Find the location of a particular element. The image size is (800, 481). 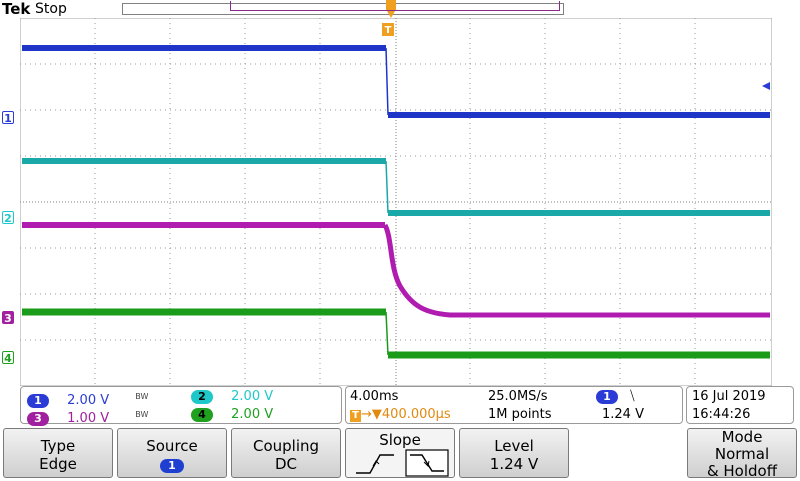

time-per-div: 4.00ms is located at coordinates (374, 396).